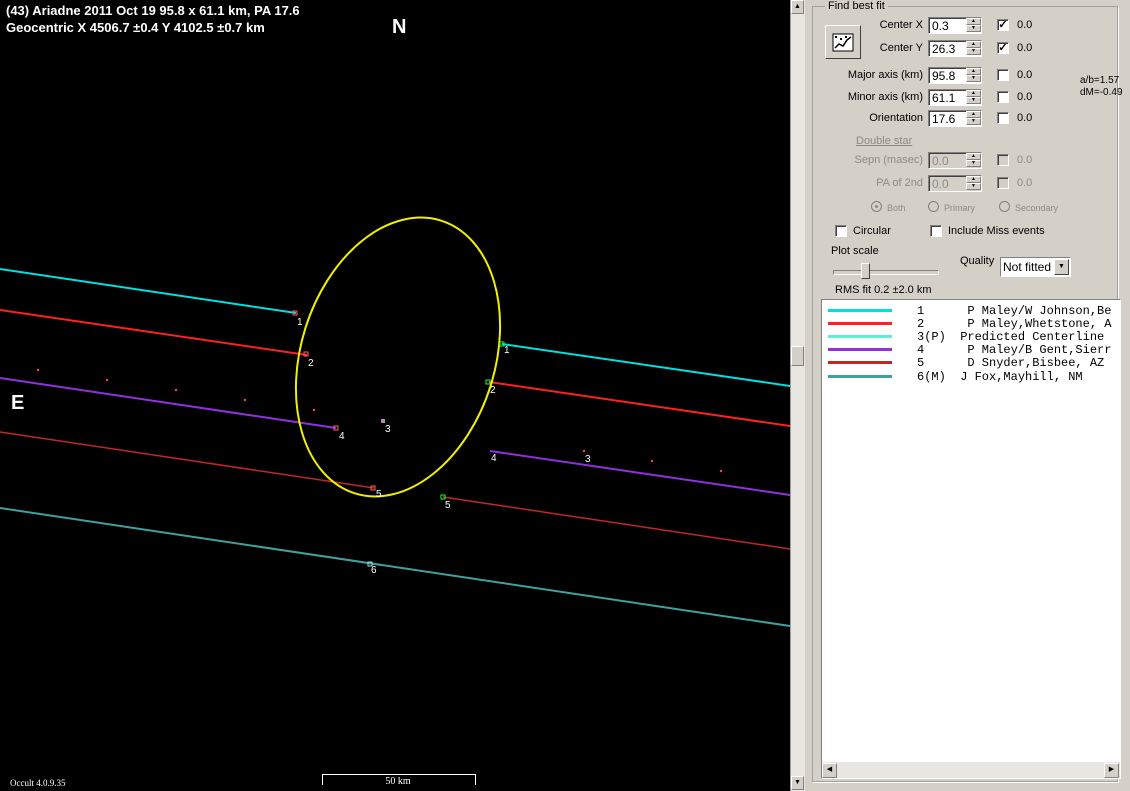 The height and width of the screenshot is (791, 1130). Describe the element at coordinates (1100, 80) in the screenshot. I see `ab-ratio: a/b=1.57` at that location.